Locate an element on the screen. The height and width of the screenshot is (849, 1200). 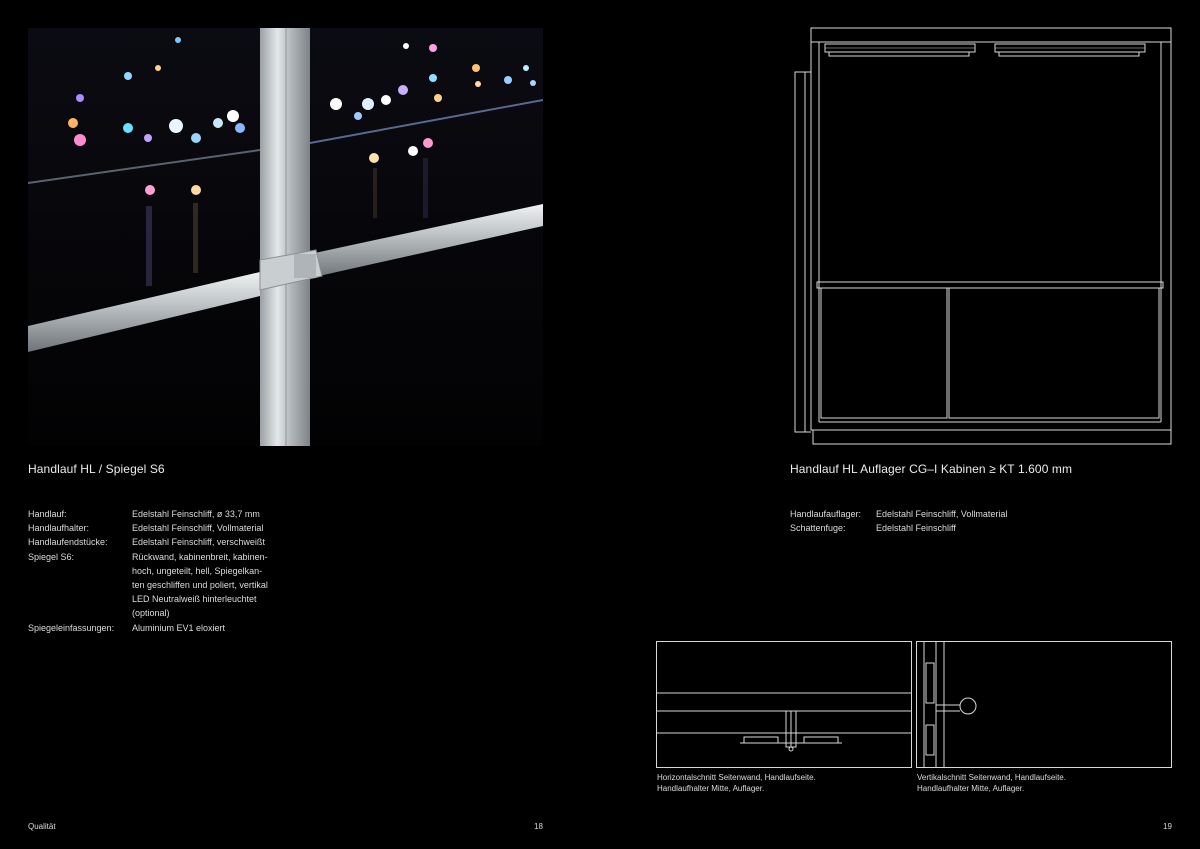
spec-value: Edelstahl Feinschliff is located at coordinates (916, 528).